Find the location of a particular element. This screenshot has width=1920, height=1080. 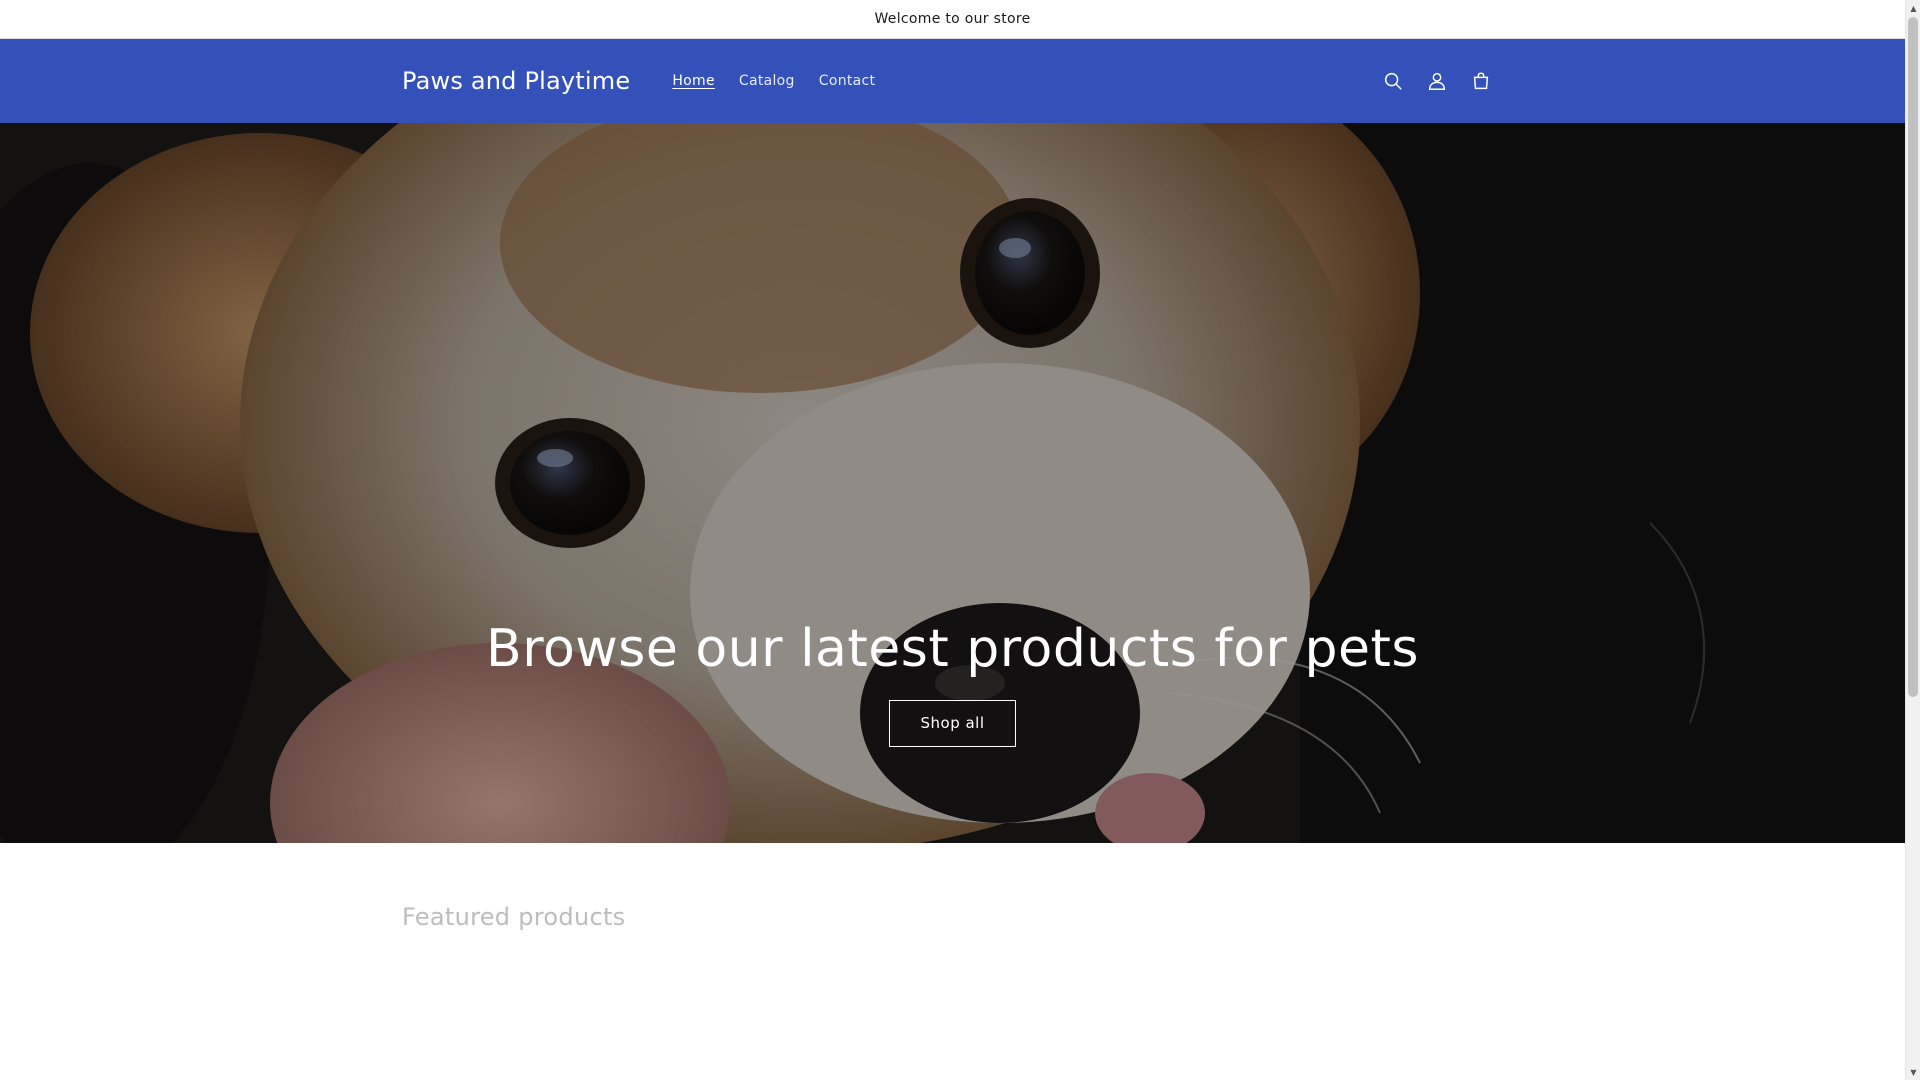

search-button is located at coordinates (1393, 81).